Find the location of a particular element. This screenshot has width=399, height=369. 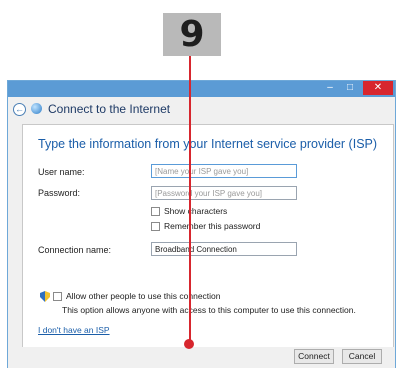

window-title: Connect to the Internet is located at coordinates (109, 109).